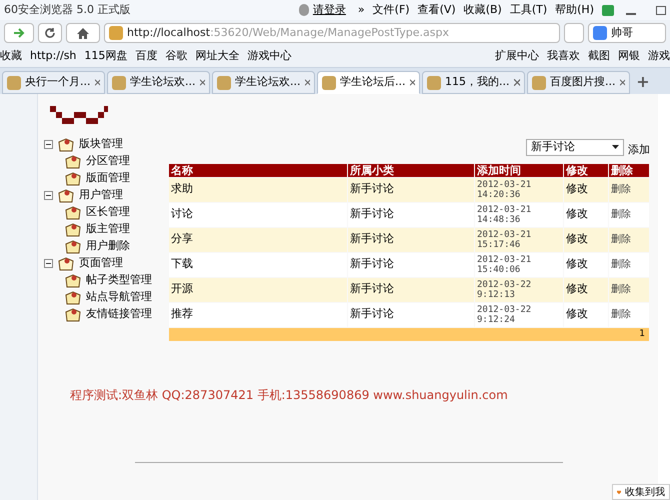 The image size is (670, 500). Describe the element at coordinates (288, 32) in the screenshot. I see `url-text: http://localhost:53620/Web/Manage/ManagePostType.aspx` at that location.